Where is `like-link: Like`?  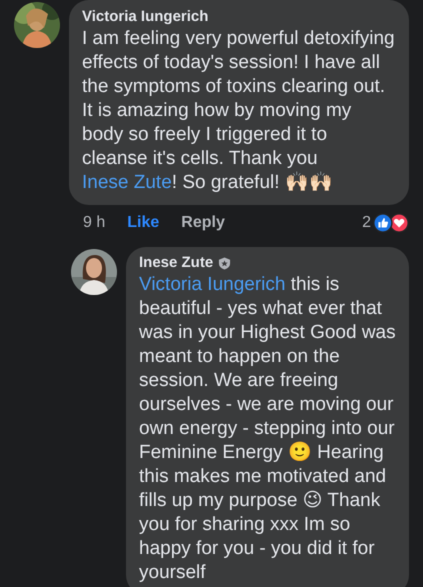
like-link: Like is located at coordinates (143, 223).